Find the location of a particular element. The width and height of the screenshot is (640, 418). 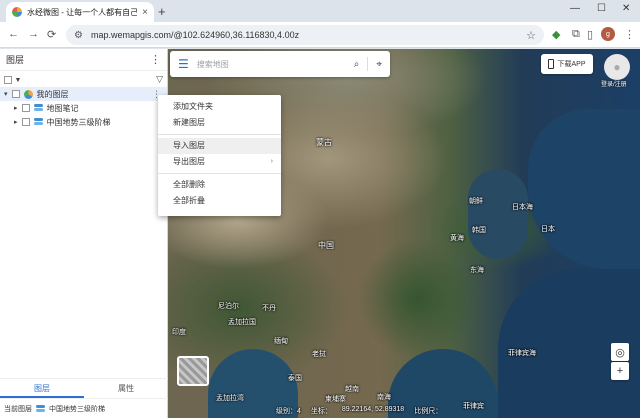

map-label: 日本 is located at coordinates (548, 229).